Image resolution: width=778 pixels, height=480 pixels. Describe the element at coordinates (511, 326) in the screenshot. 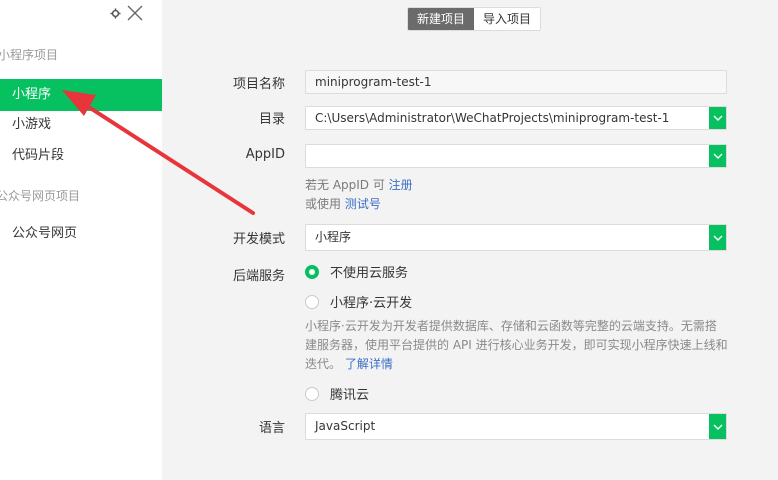

I see `cloud-dev-desc-line-1: 小程序·云开发为开发者提供数据库、存储和云函数等完整的云端支持。无需搭` at that location.